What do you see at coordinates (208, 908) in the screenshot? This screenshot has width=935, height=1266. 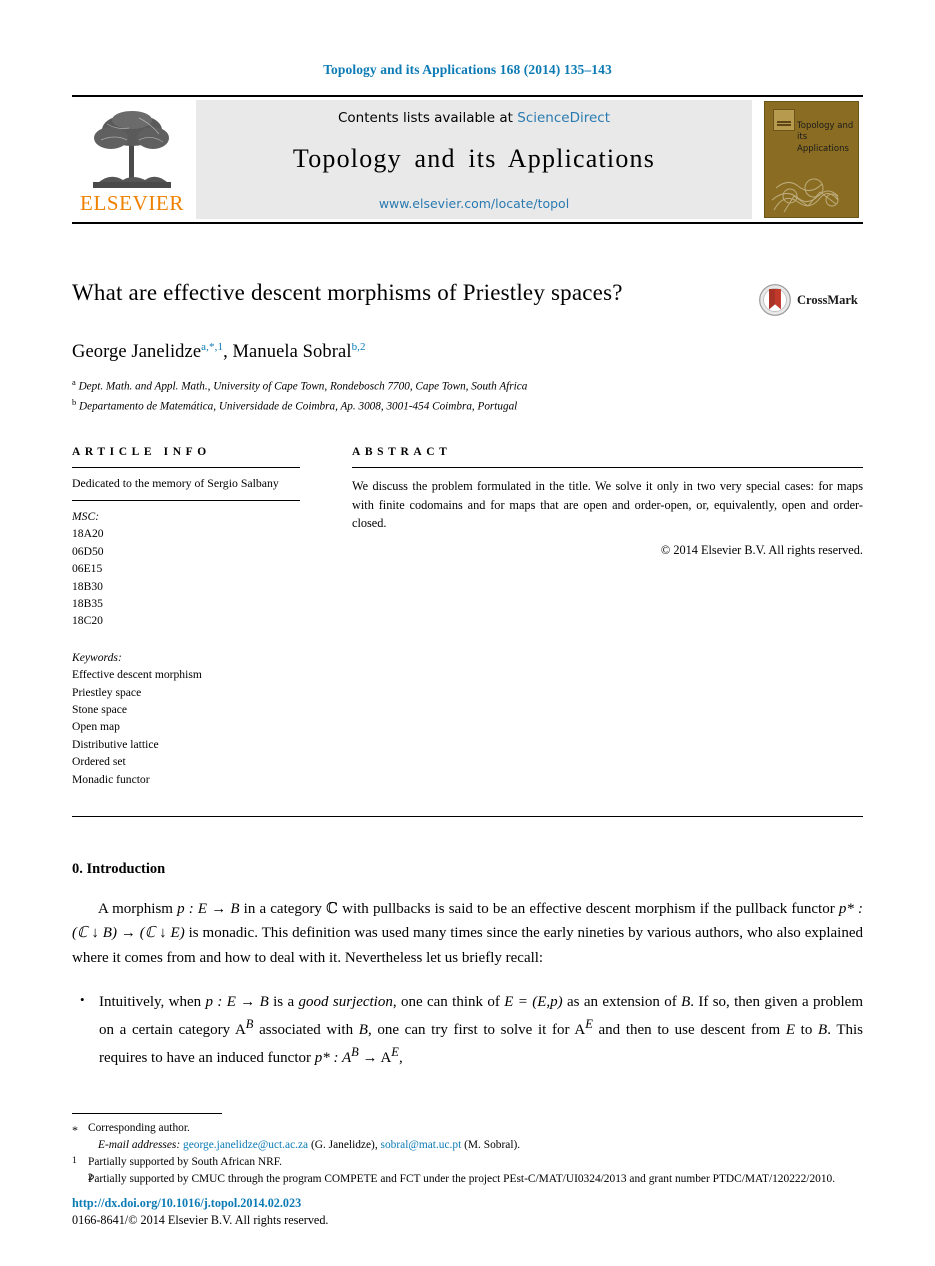 I see `intro-math-1: p : E → B` at bounding box center [208, 908].